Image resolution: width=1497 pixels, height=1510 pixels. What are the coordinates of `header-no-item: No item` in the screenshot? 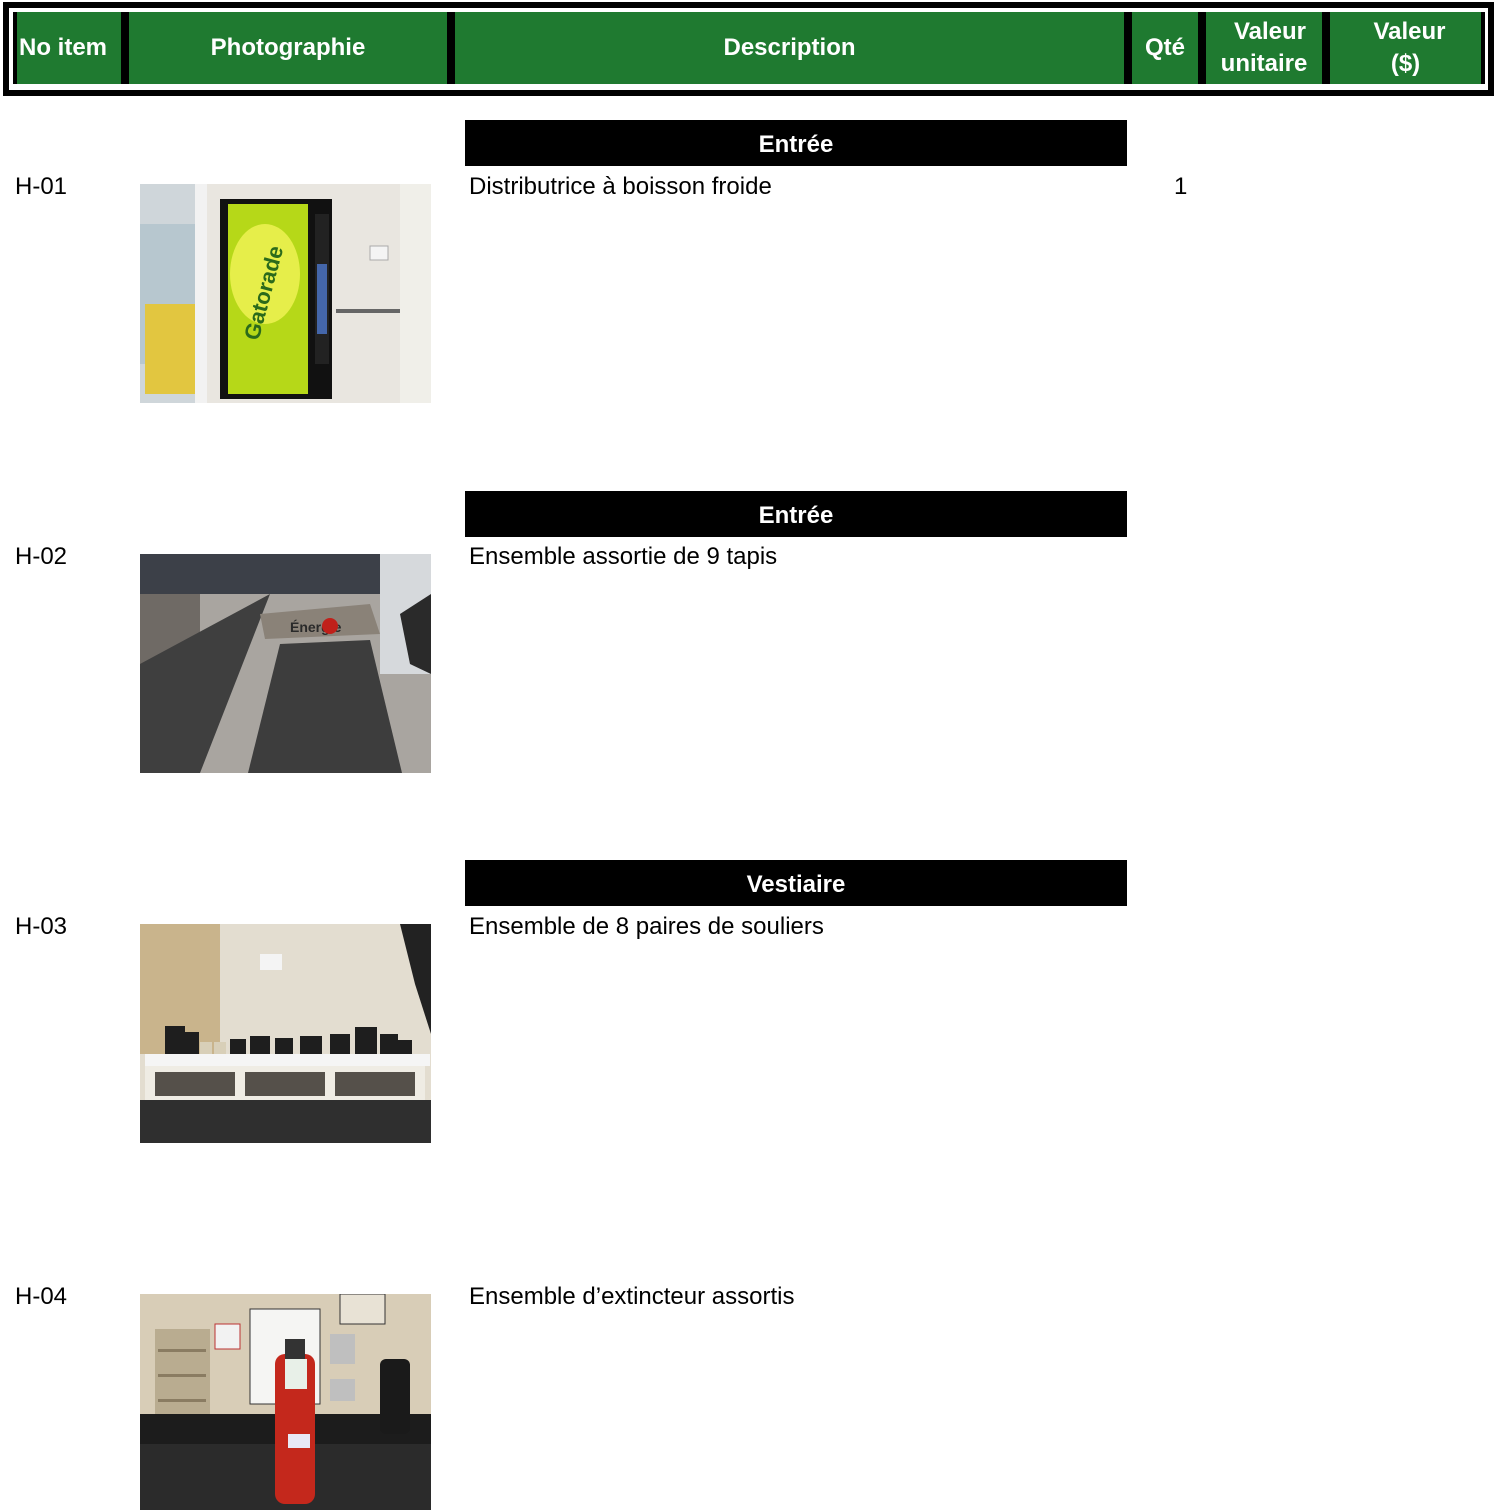 It's located at (69, 48).